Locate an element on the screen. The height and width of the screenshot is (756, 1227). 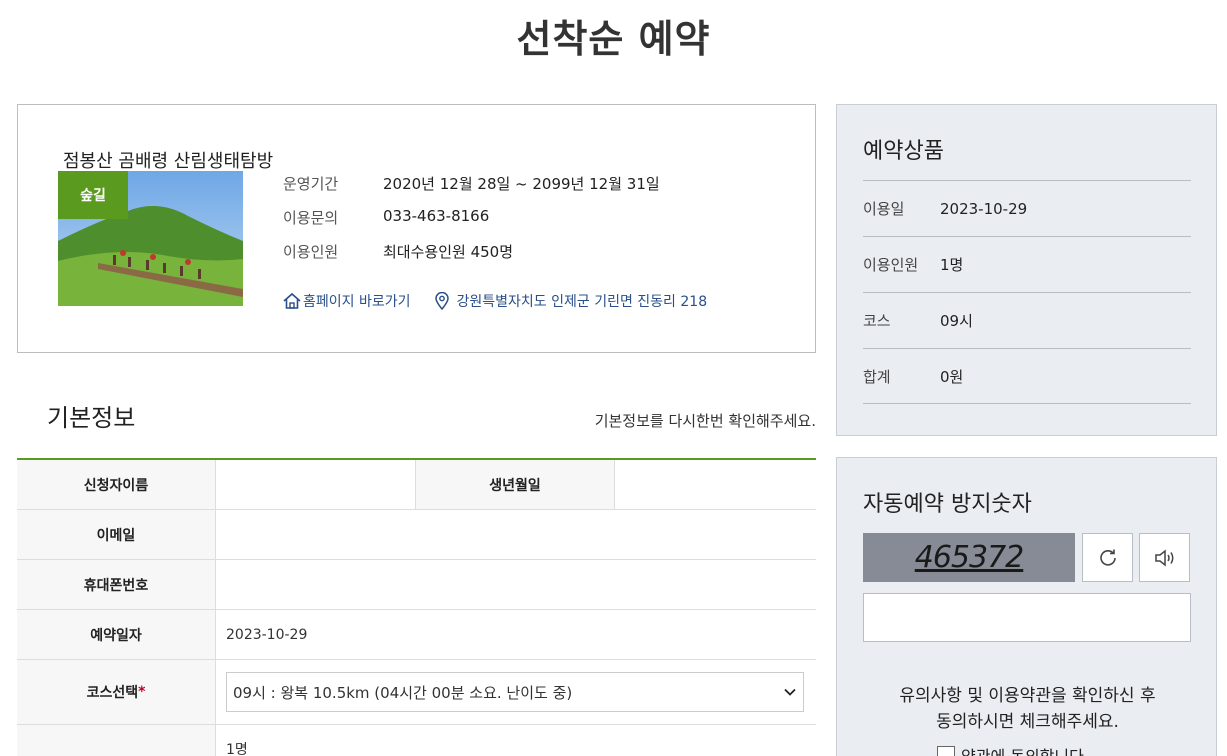
captcha-audio-button is located at coordinates (1164, 557).